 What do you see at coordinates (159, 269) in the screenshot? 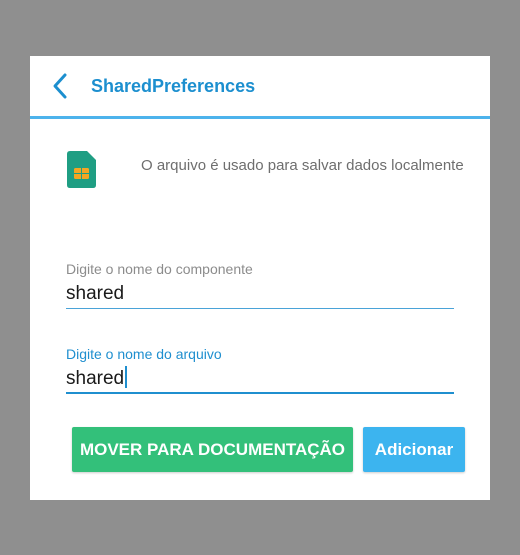
I see `component-name-label: Digite o nome do componente` at bounding box center [159, 269].